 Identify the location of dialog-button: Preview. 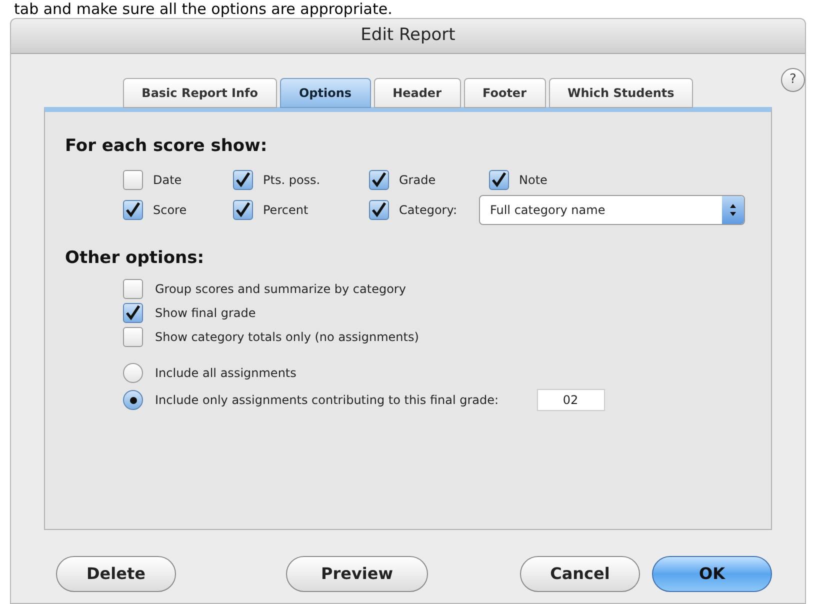
(357, 574).